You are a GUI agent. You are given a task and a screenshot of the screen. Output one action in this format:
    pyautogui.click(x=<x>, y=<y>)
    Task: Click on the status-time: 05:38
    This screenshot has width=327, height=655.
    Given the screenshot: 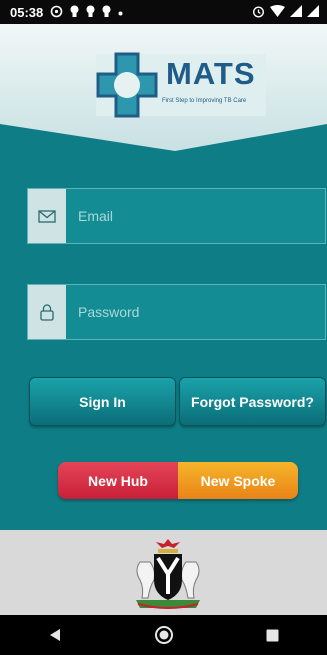 What is the action you would take?
    pyautogui.click(x=27, y=12)
    